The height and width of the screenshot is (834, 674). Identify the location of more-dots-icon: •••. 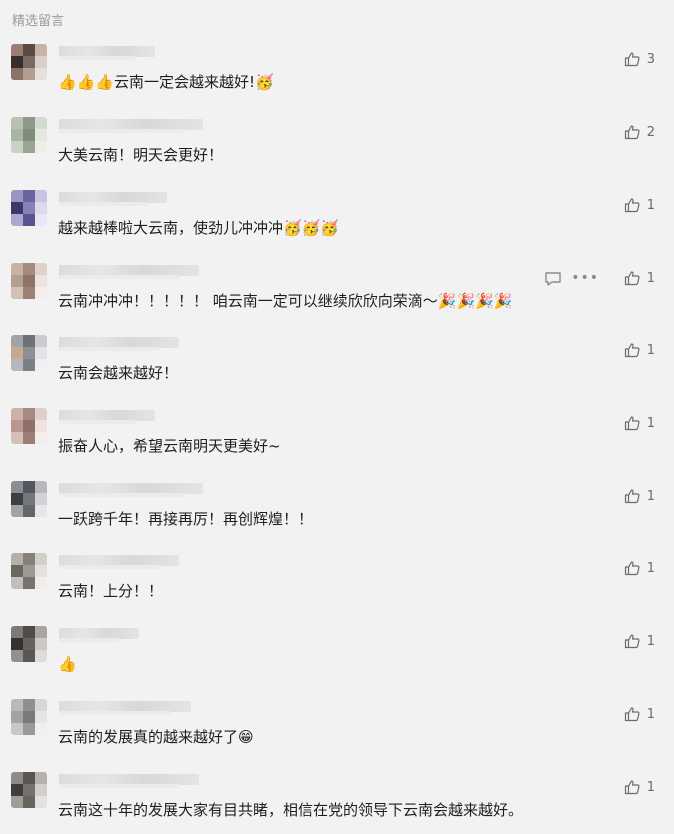
(585, 278).